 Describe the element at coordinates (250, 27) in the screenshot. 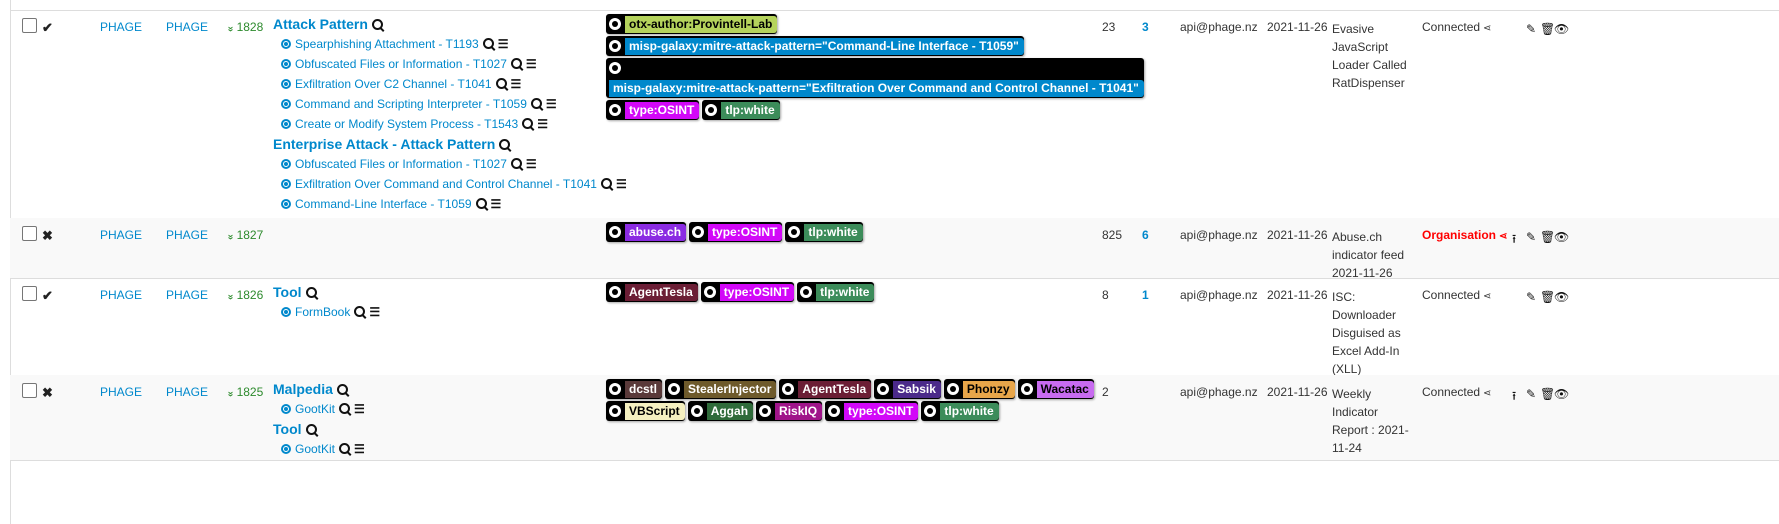

I see `event-id: 1828` at that location.